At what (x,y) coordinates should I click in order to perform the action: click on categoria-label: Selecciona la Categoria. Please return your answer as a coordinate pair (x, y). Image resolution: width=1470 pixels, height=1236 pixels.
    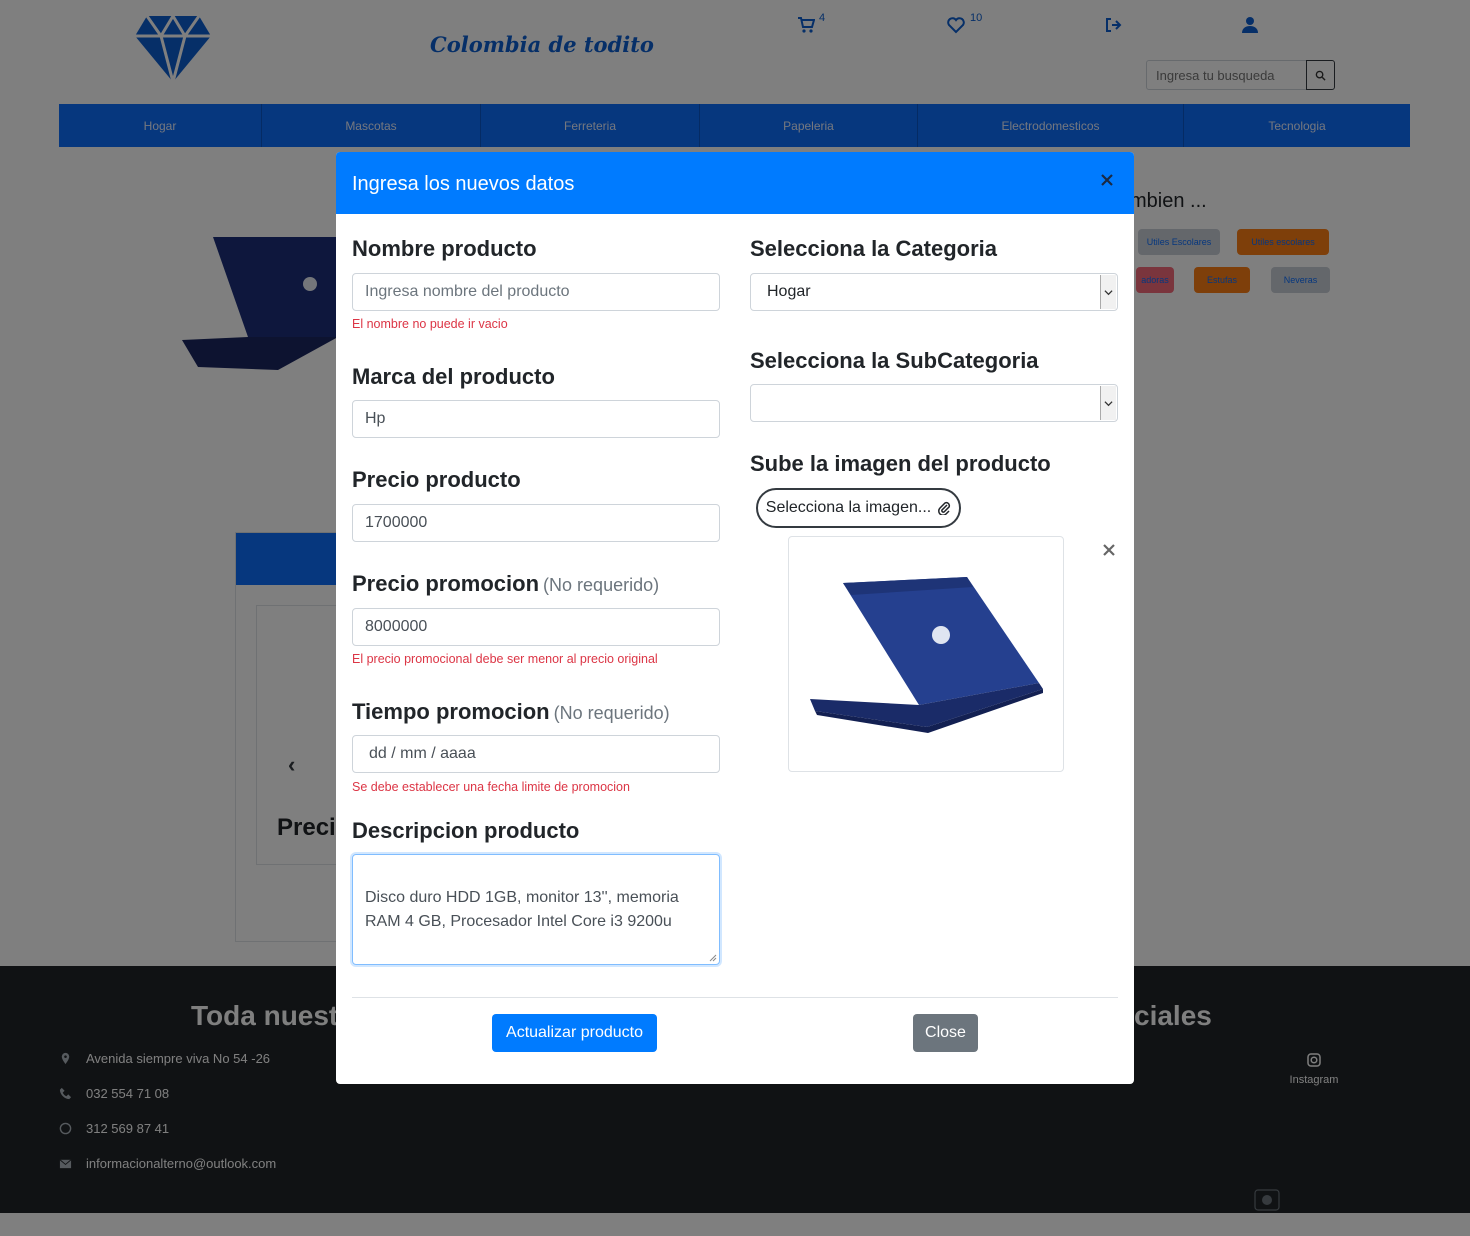
    Looking at the image, I should click on (873, 248).